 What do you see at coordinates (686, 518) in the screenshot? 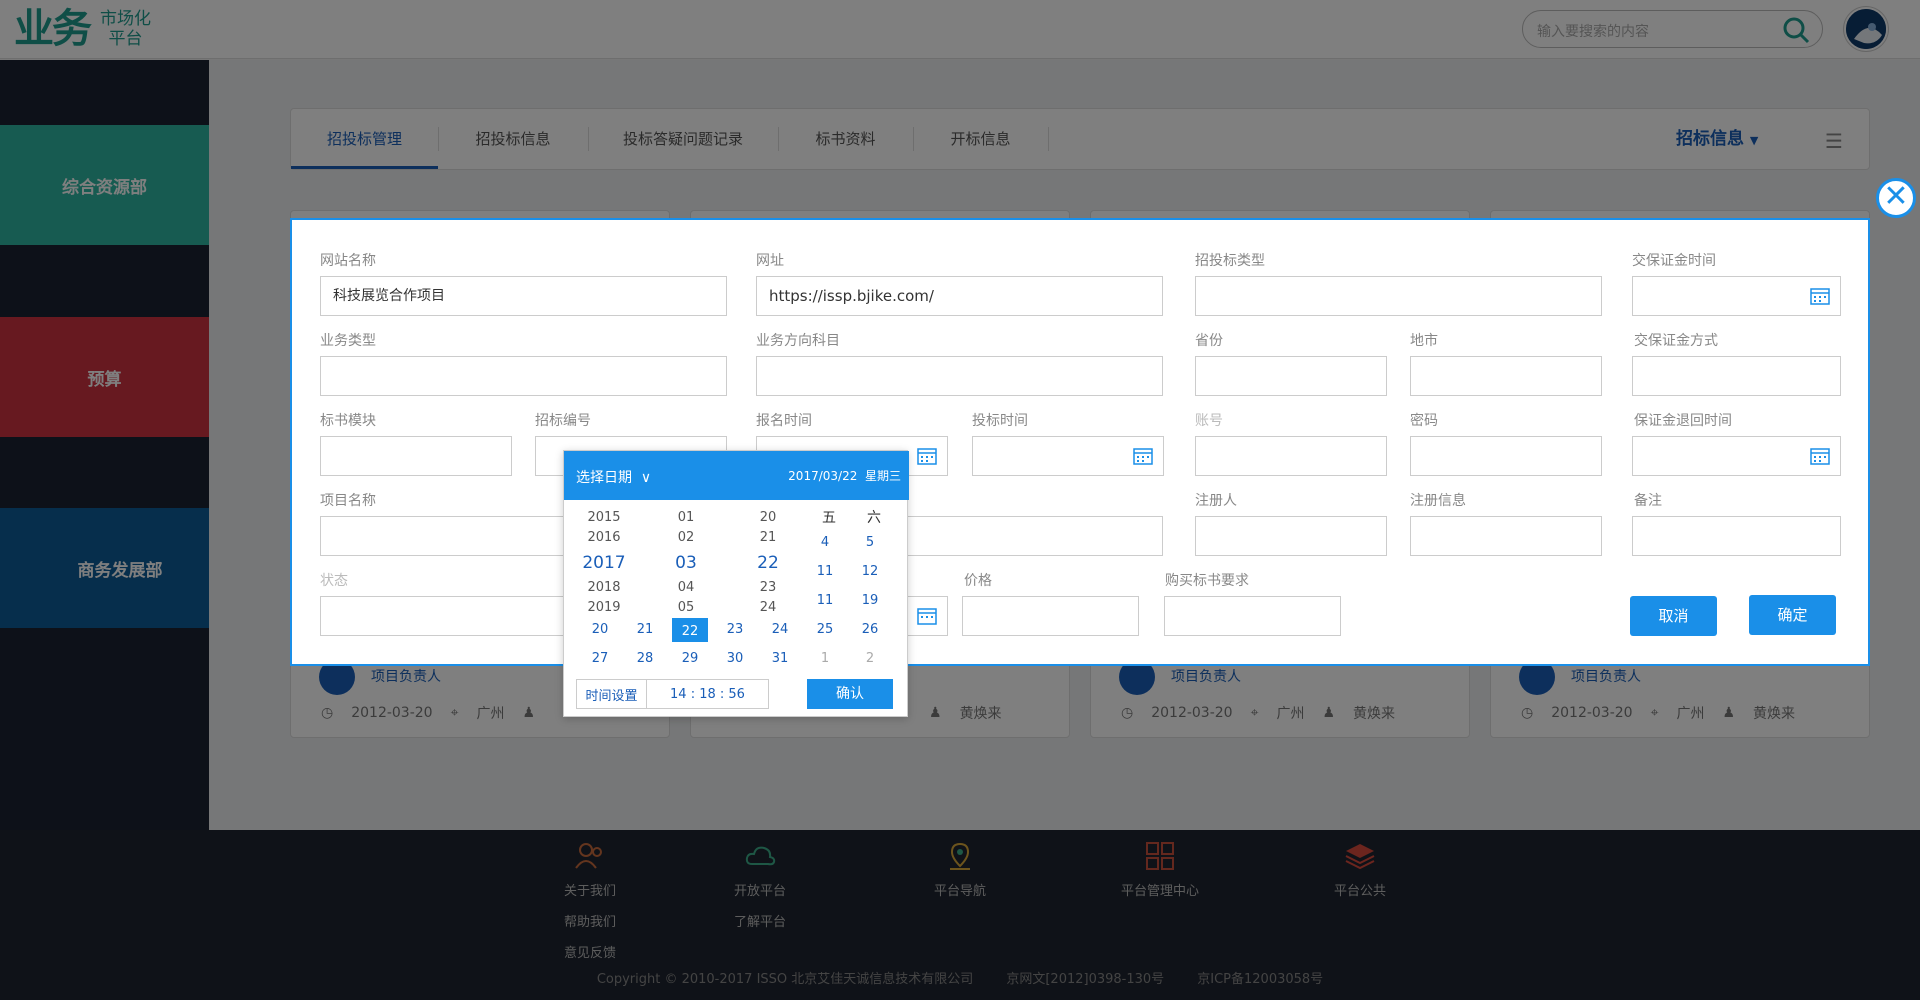
I see `month-option: 01` at bounding box center [686, 518].